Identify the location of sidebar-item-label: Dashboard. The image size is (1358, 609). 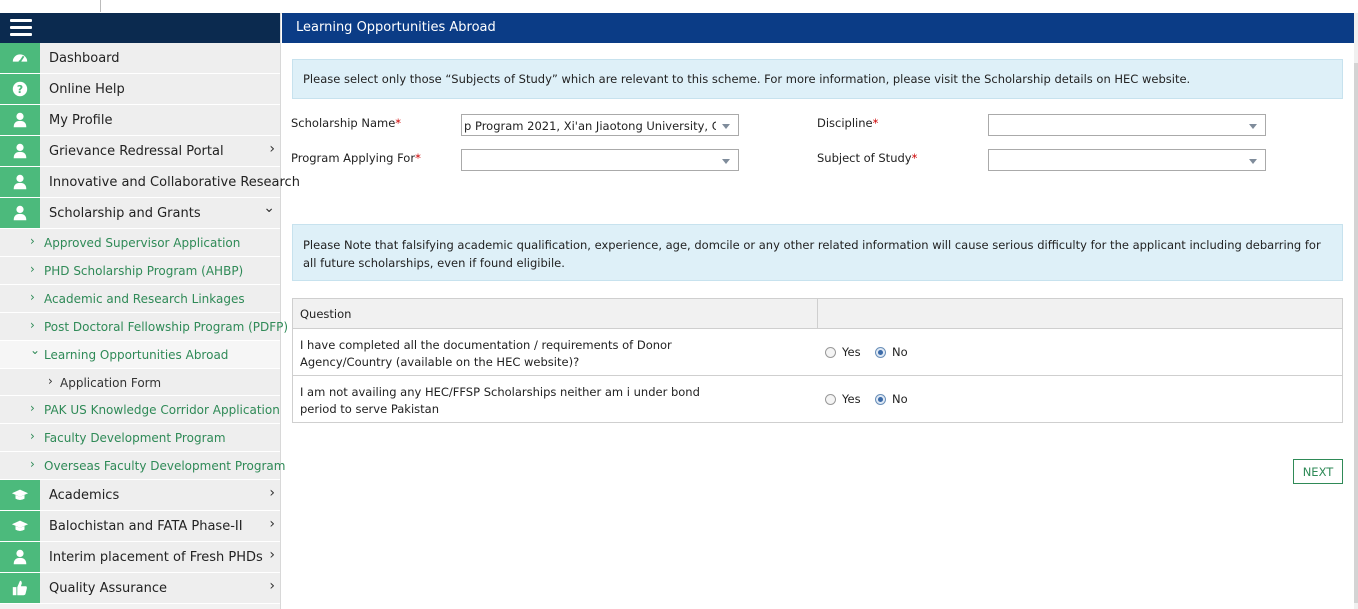
(84, 58).